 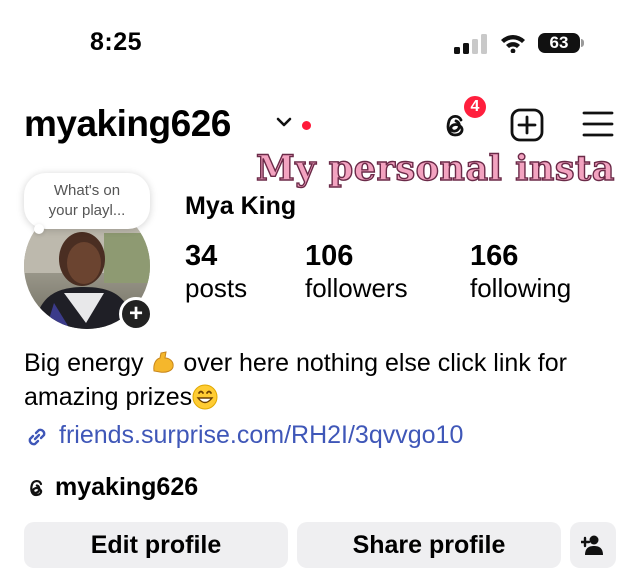 I want to click on discover-people-button, so click(x=593, y=545).